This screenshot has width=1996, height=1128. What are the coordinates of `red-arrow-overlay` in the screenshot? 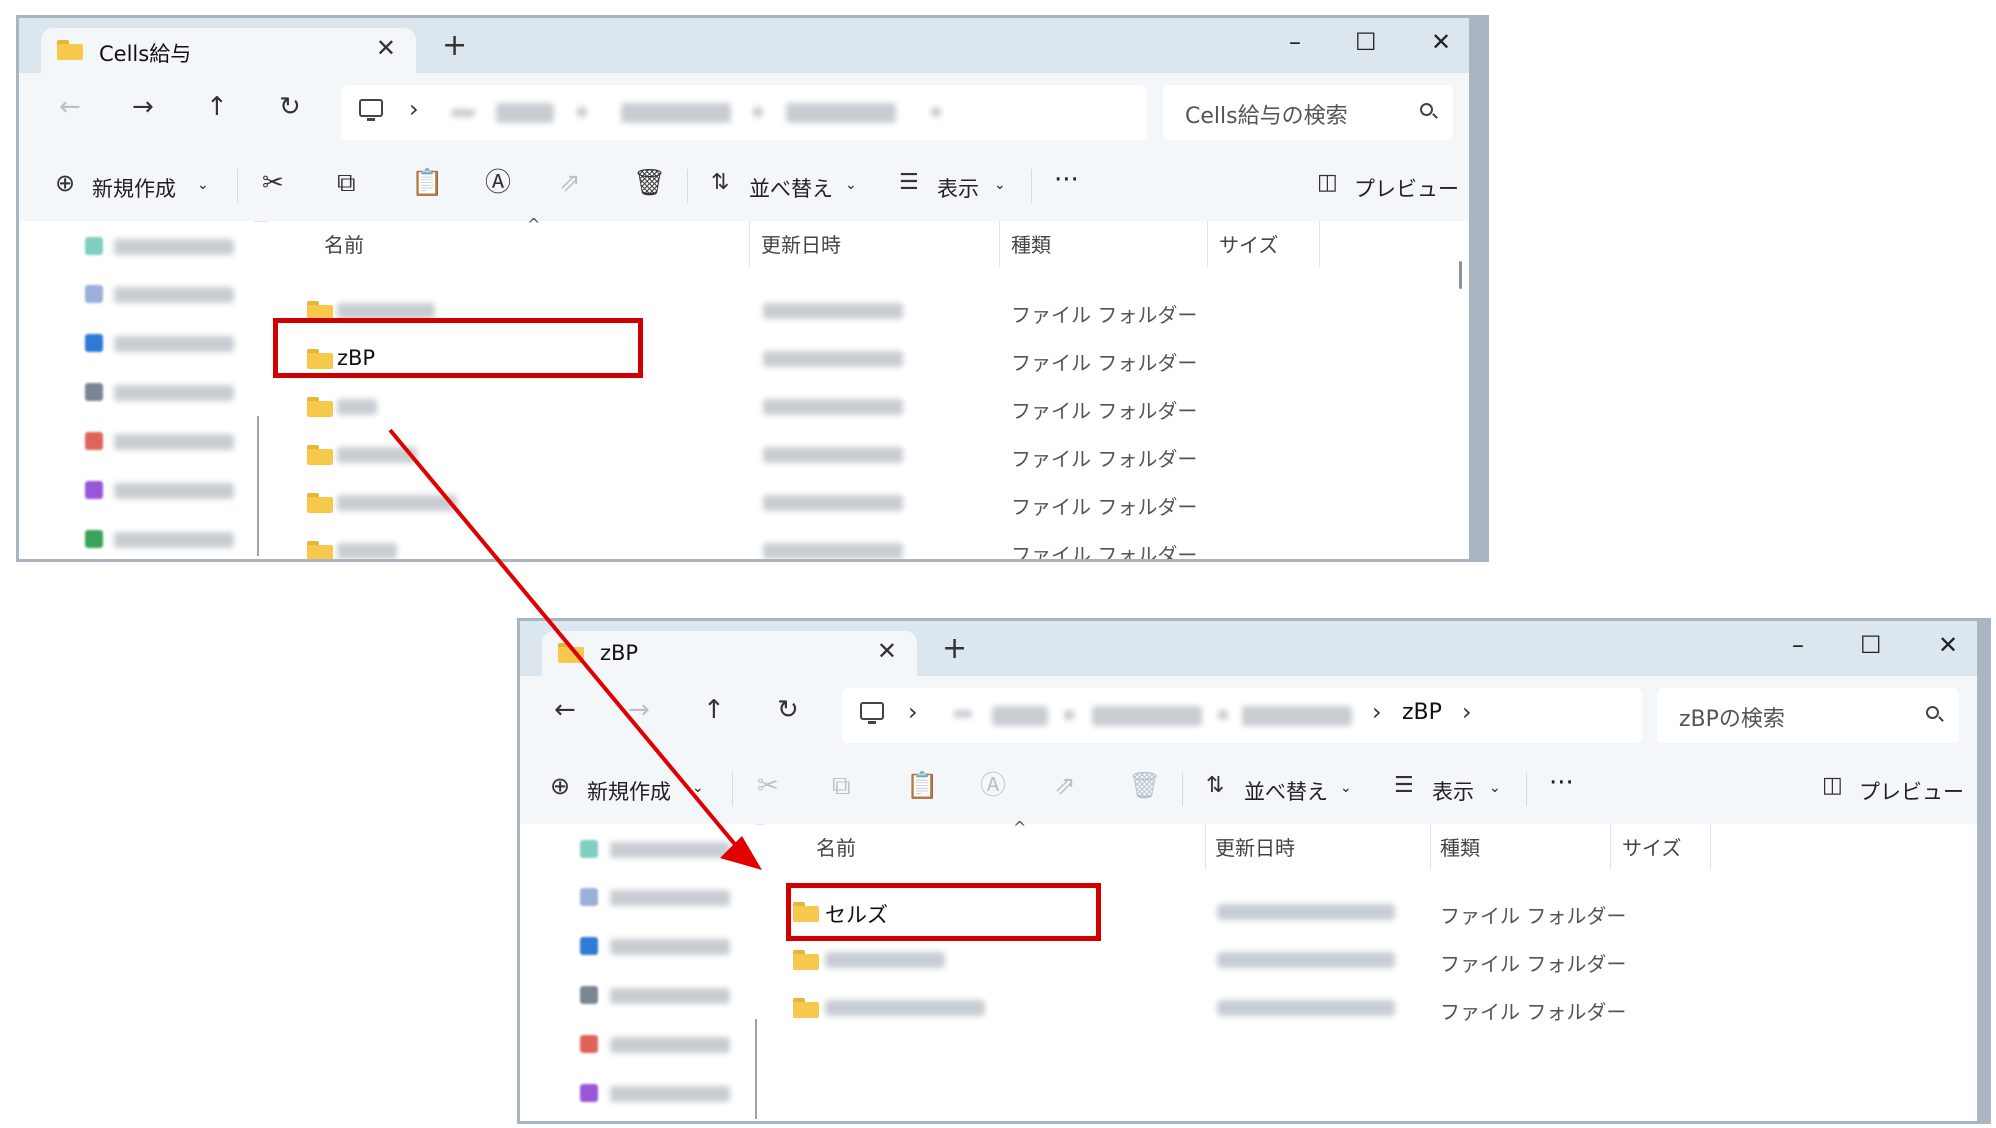 It's located at (575, 649).